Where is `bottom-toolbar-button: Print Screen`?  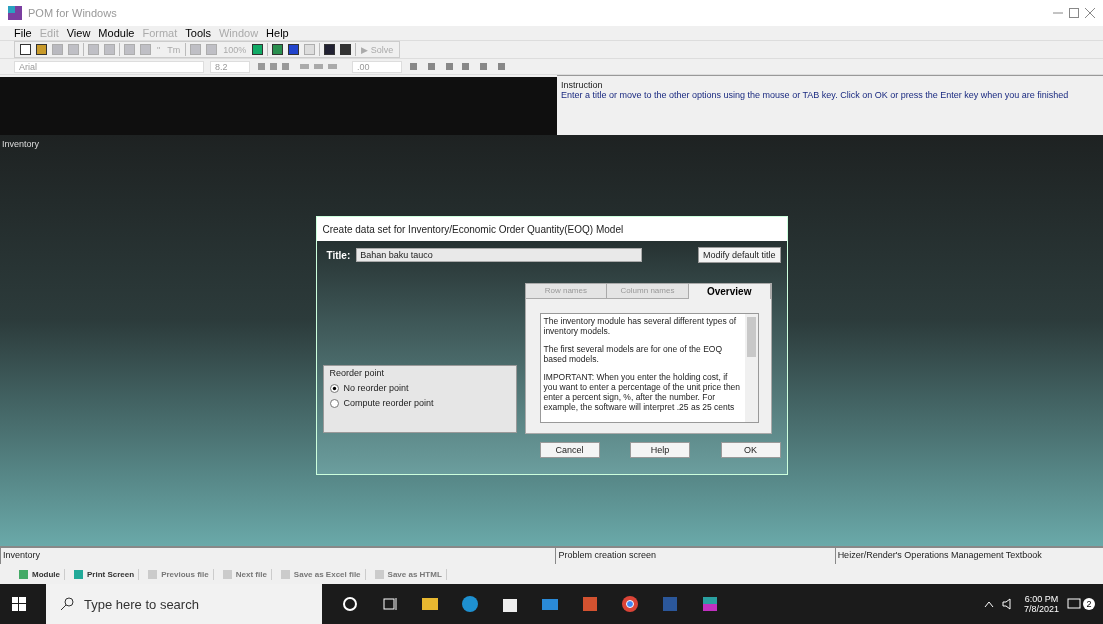
bottom-toolbar-button: Print Screen is located at coordinates (104, 574).